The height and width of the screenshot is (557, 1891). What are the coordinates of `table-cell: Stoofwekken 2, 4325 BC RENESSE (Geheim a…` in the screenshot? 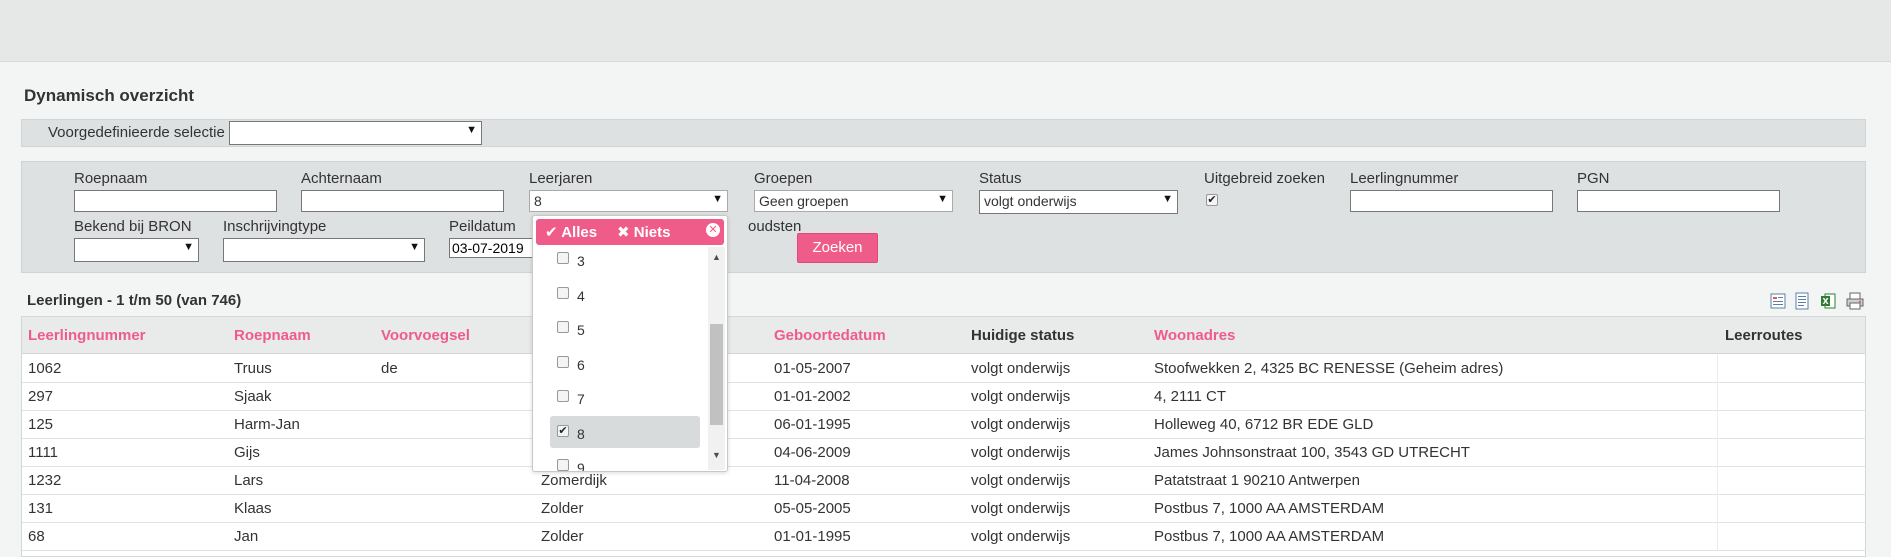 It's located at (1329, 368).